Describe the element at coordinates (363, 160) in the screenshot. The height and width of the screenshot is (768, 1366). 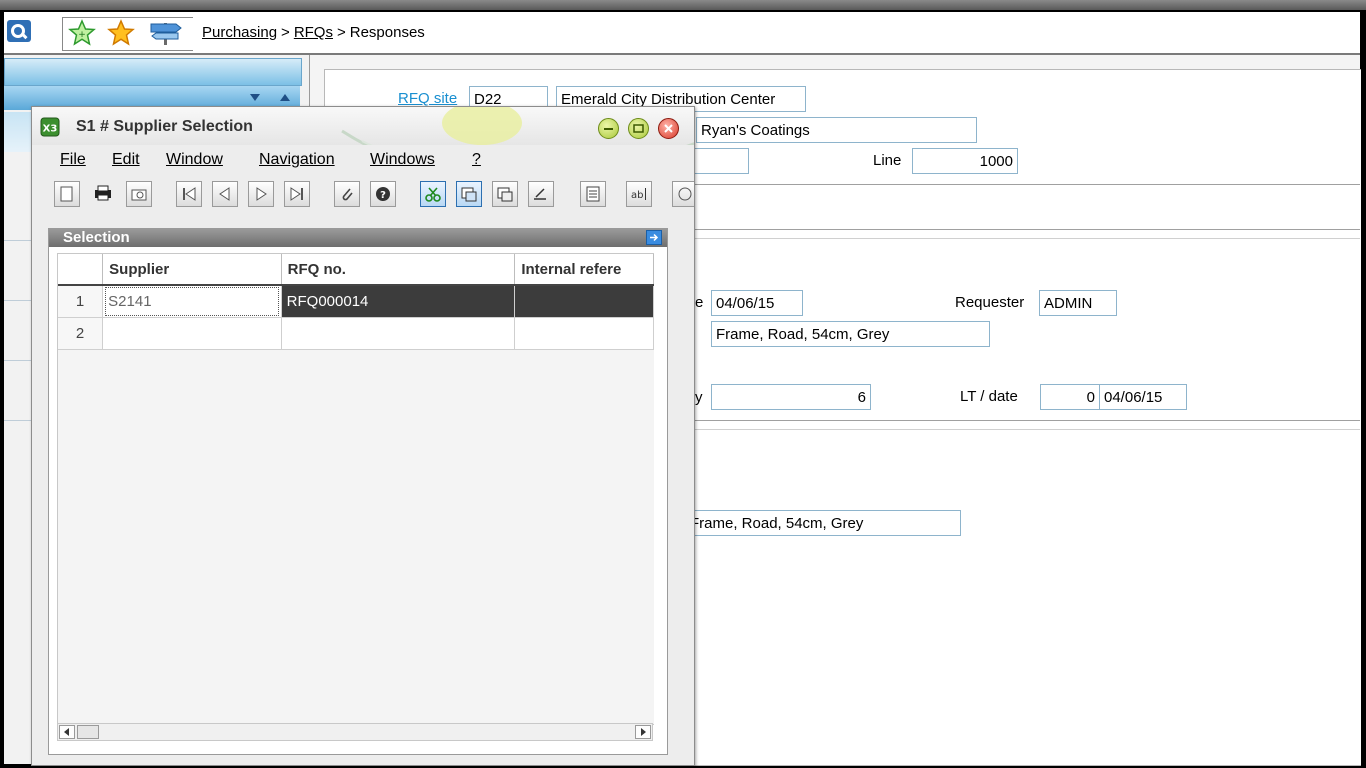
I see `dialog-menu-bar: File Edit Window Navigation Windows ?` at that location.